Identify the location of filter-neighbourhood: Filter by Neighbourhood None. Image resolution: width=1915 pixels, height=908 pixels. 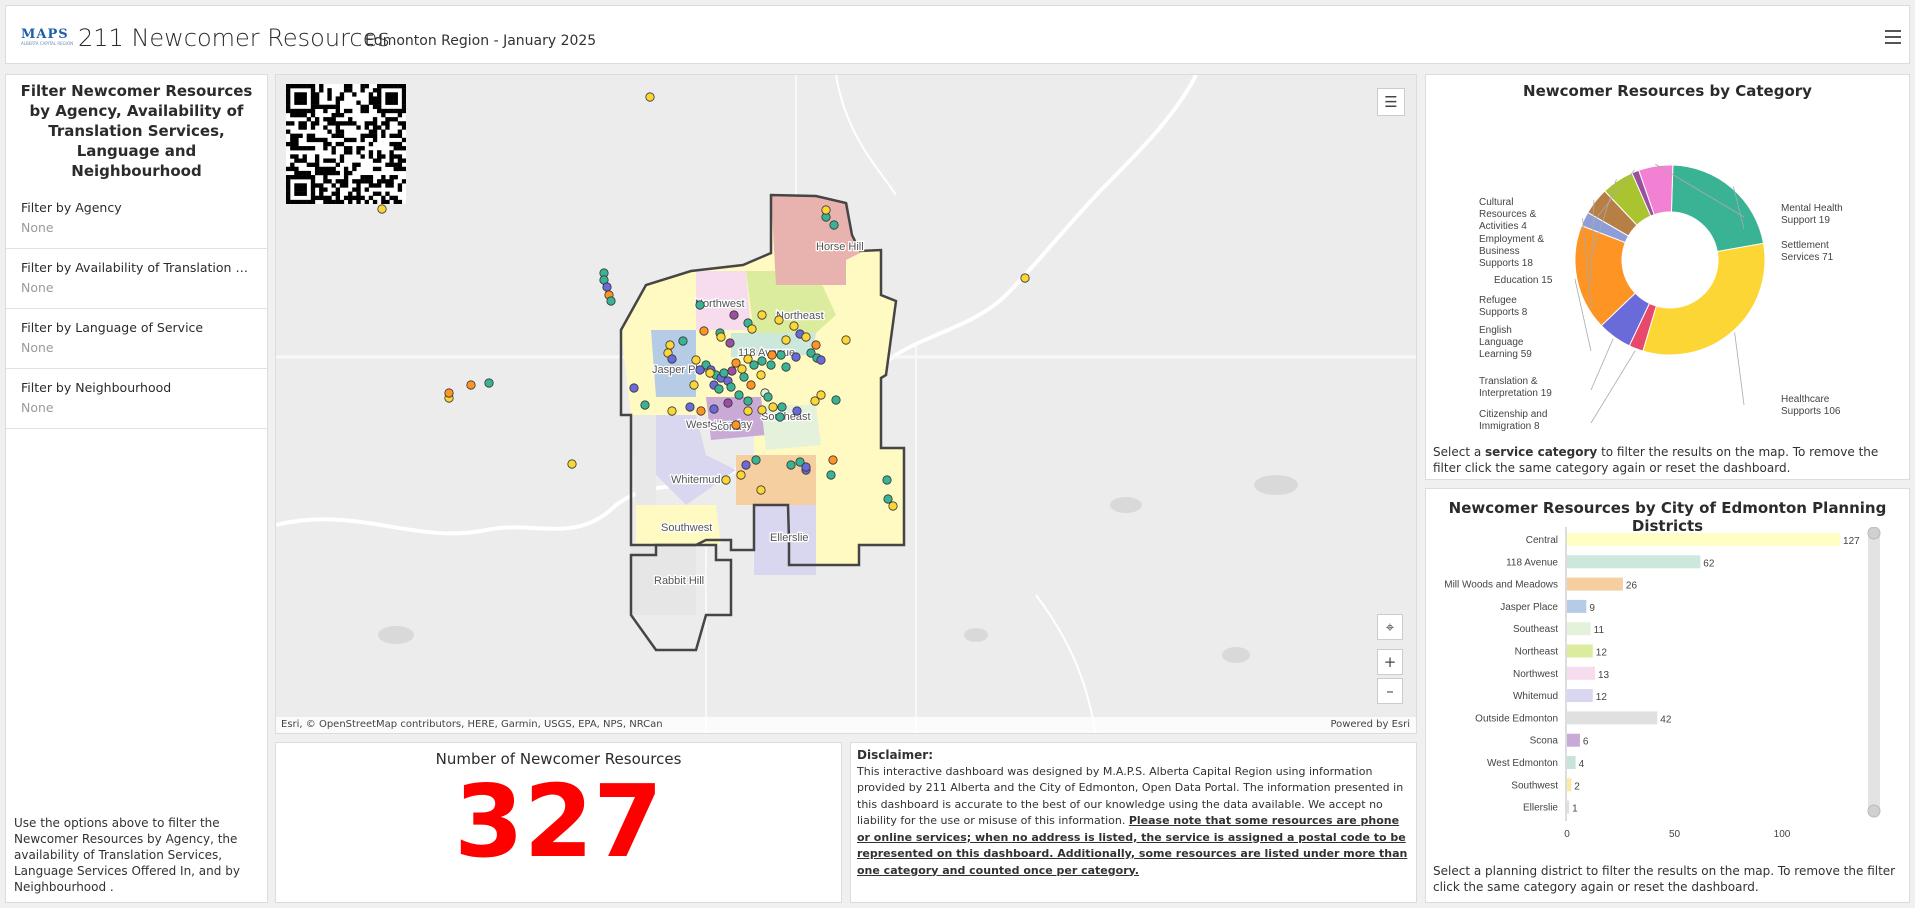
(136, 399).